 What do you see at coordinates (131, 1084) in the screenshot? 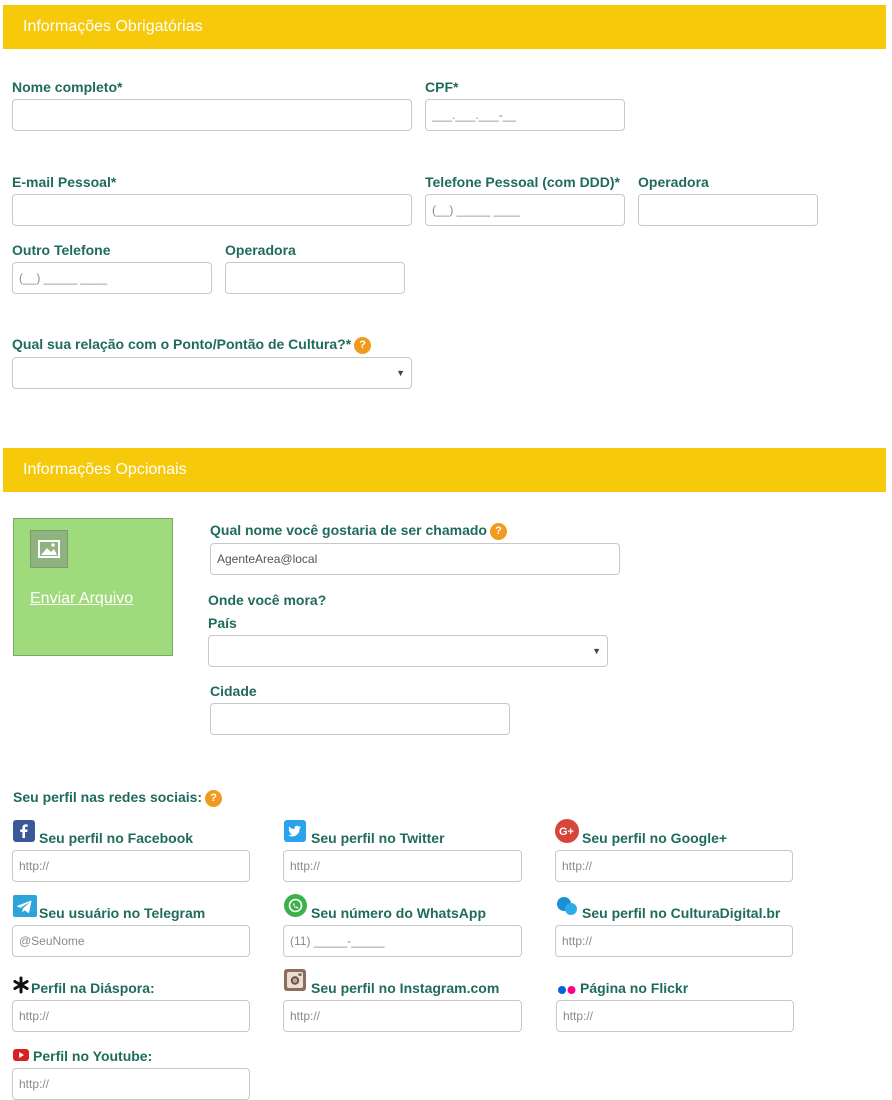
I see `youtube-input` at bounding box center [131, 1084].